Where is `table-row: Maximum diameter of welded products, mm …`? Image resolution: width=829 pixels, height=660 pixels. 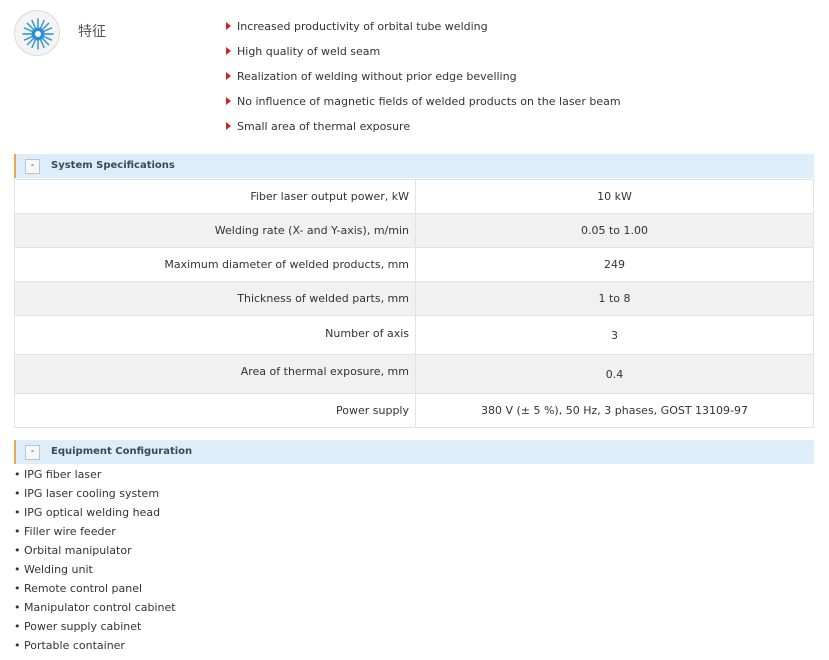 table-row: Maximum diameter of welded products, mm … is located at coordinates (414, 264).